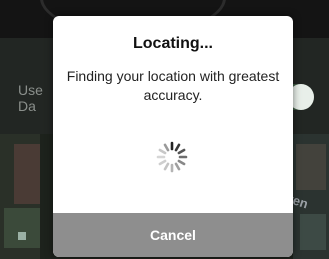  I want to click on cancel-button: Cancel, so click(173, 235).